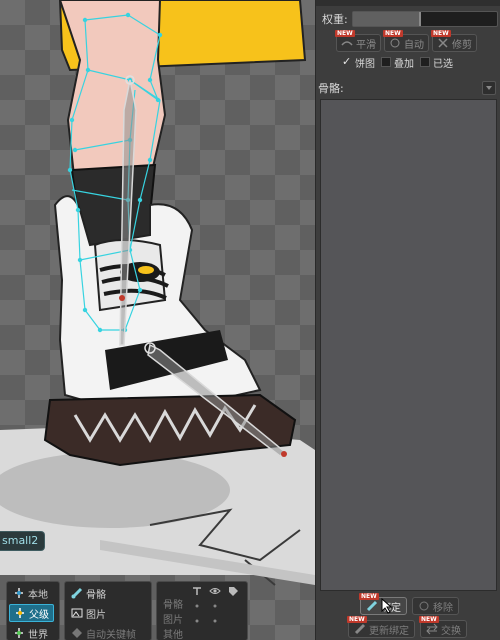 The image size is (500, 640). I want to click on update-bind-icon, so click(360, 629).